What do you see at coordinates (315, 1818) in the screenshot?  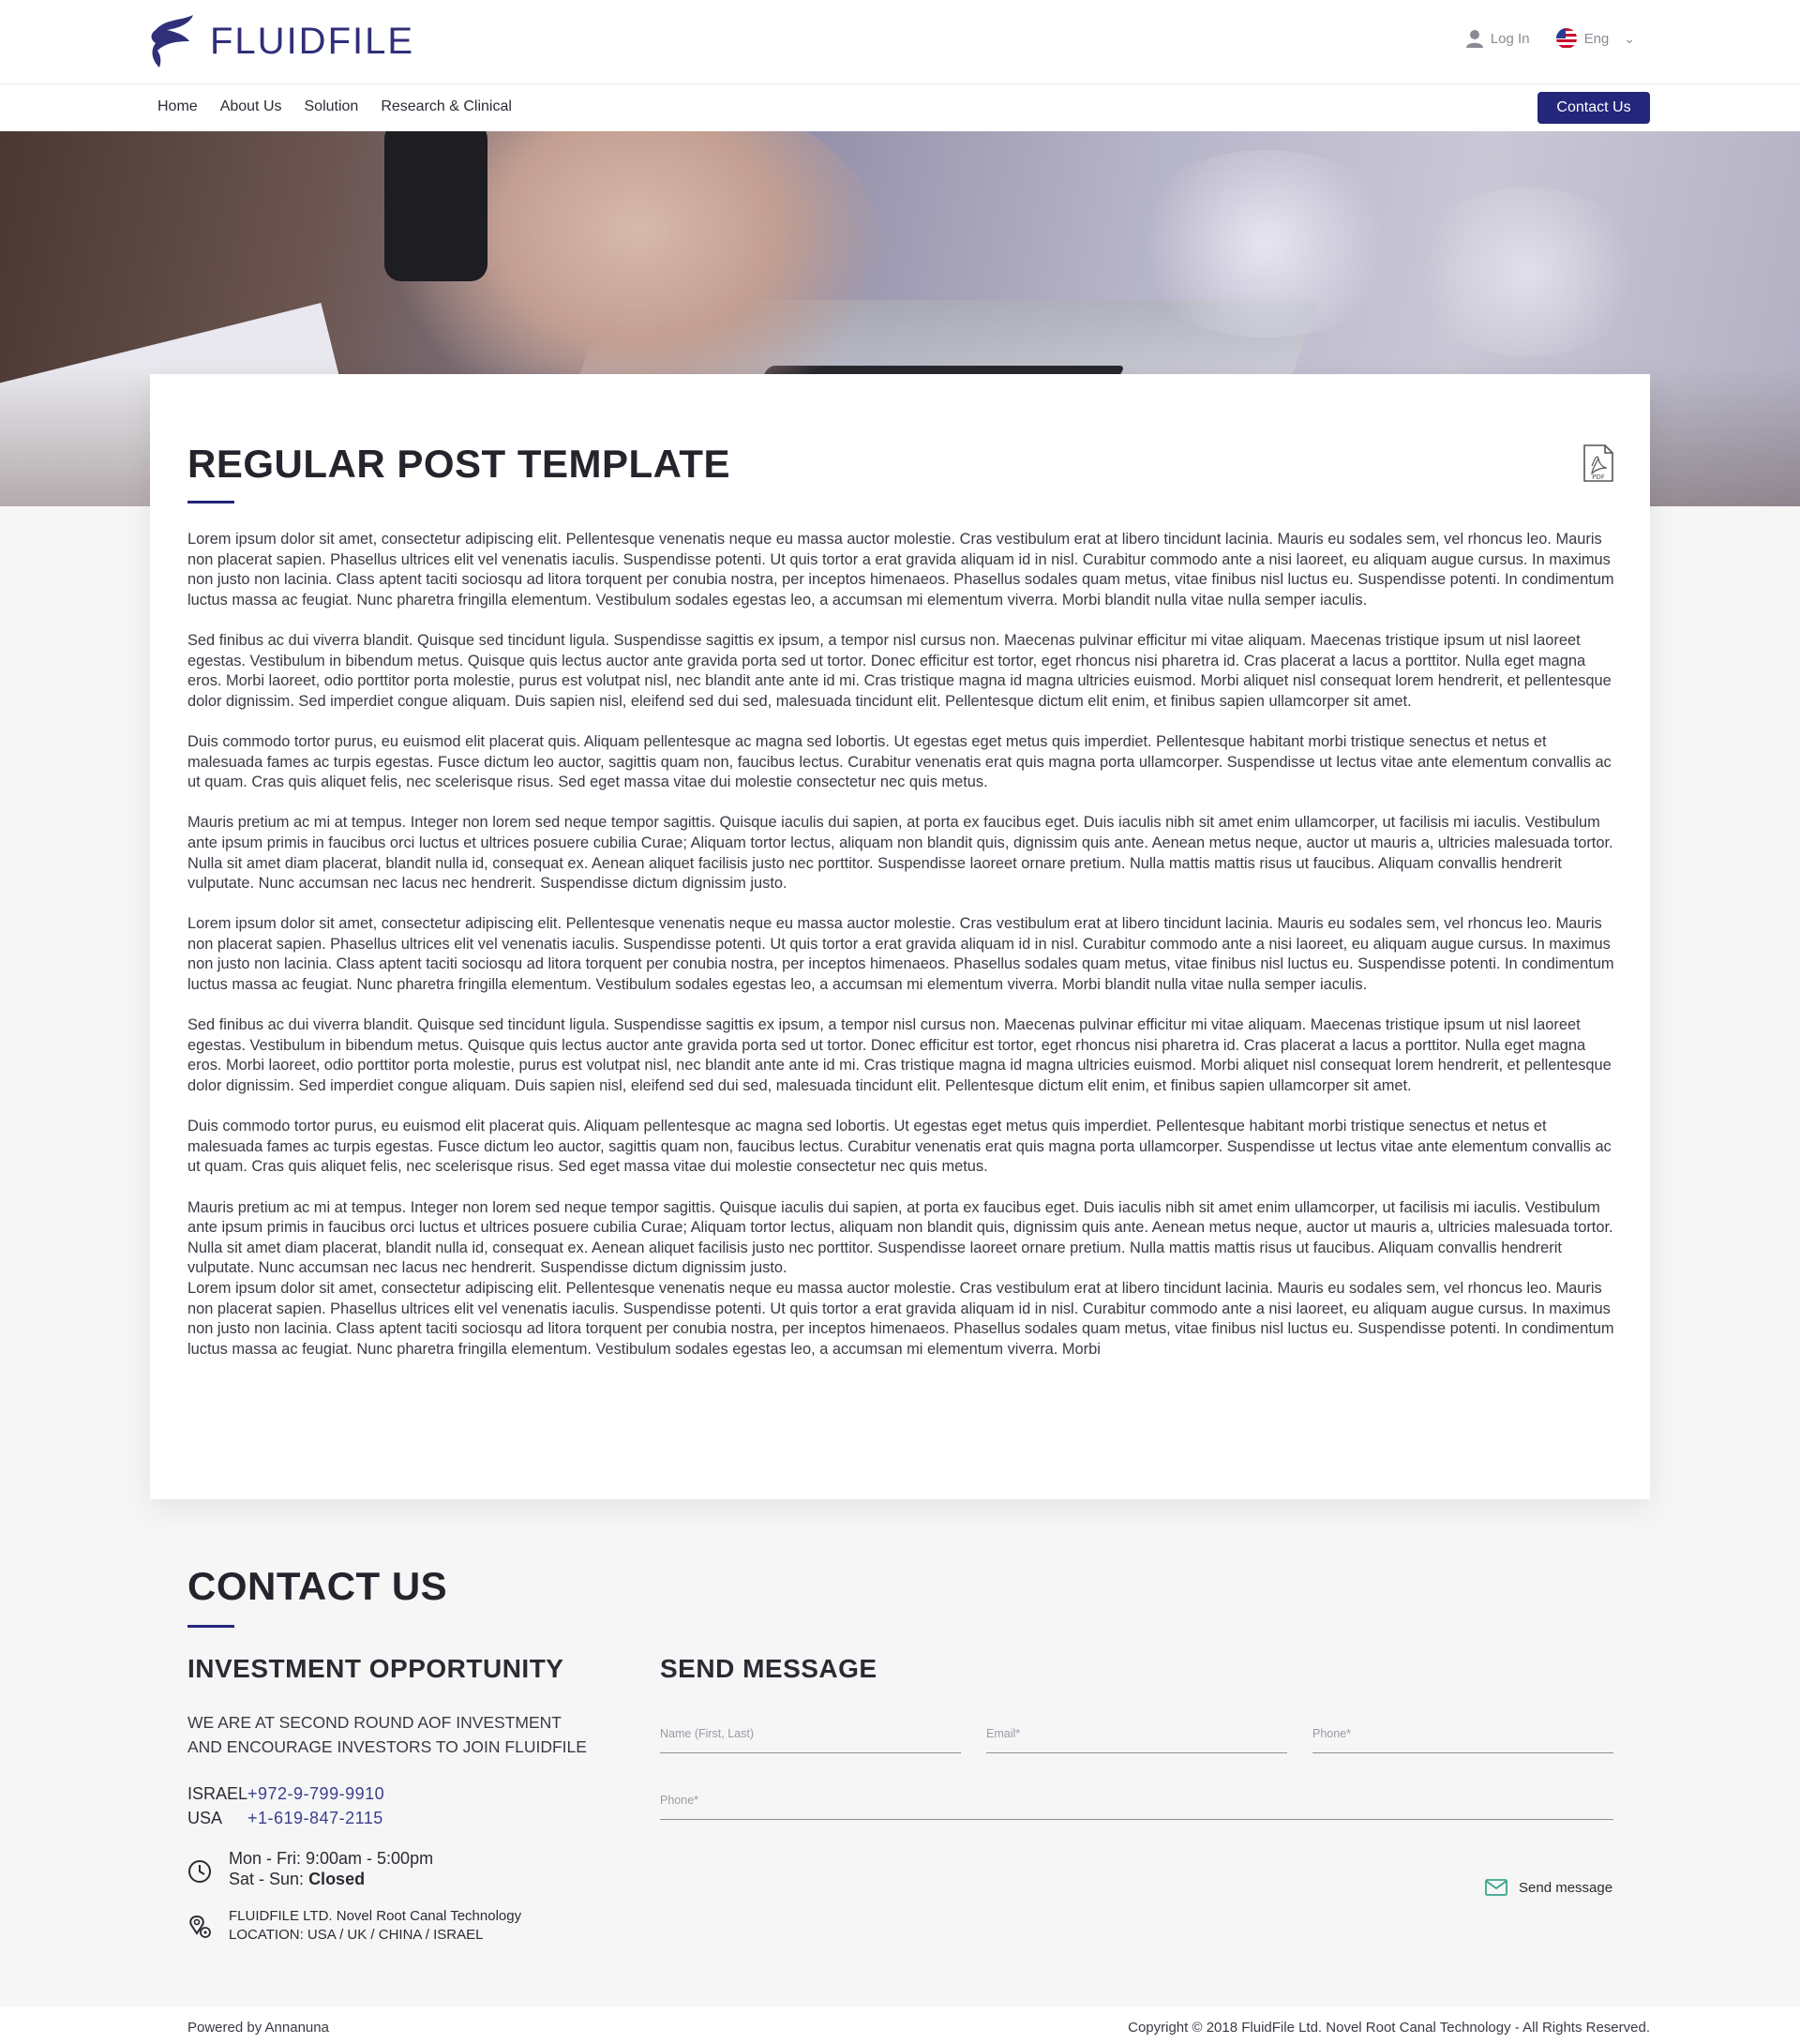 I see `phone-number-link: +1-619-847-2115` at bounding box center [315, 1818].